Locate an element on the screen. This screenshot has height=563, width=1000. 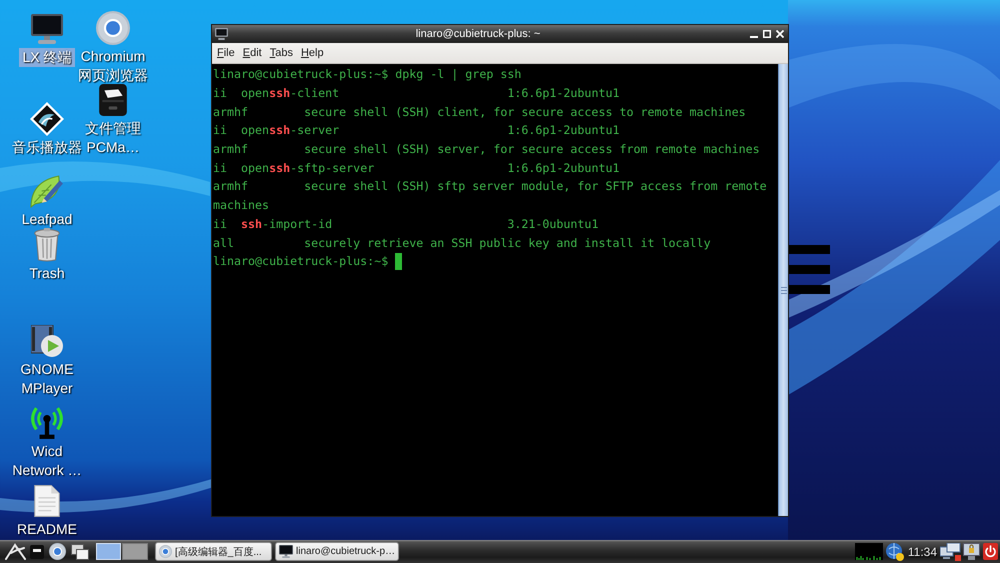
input-method-icon is located at coordinates (895, 551).